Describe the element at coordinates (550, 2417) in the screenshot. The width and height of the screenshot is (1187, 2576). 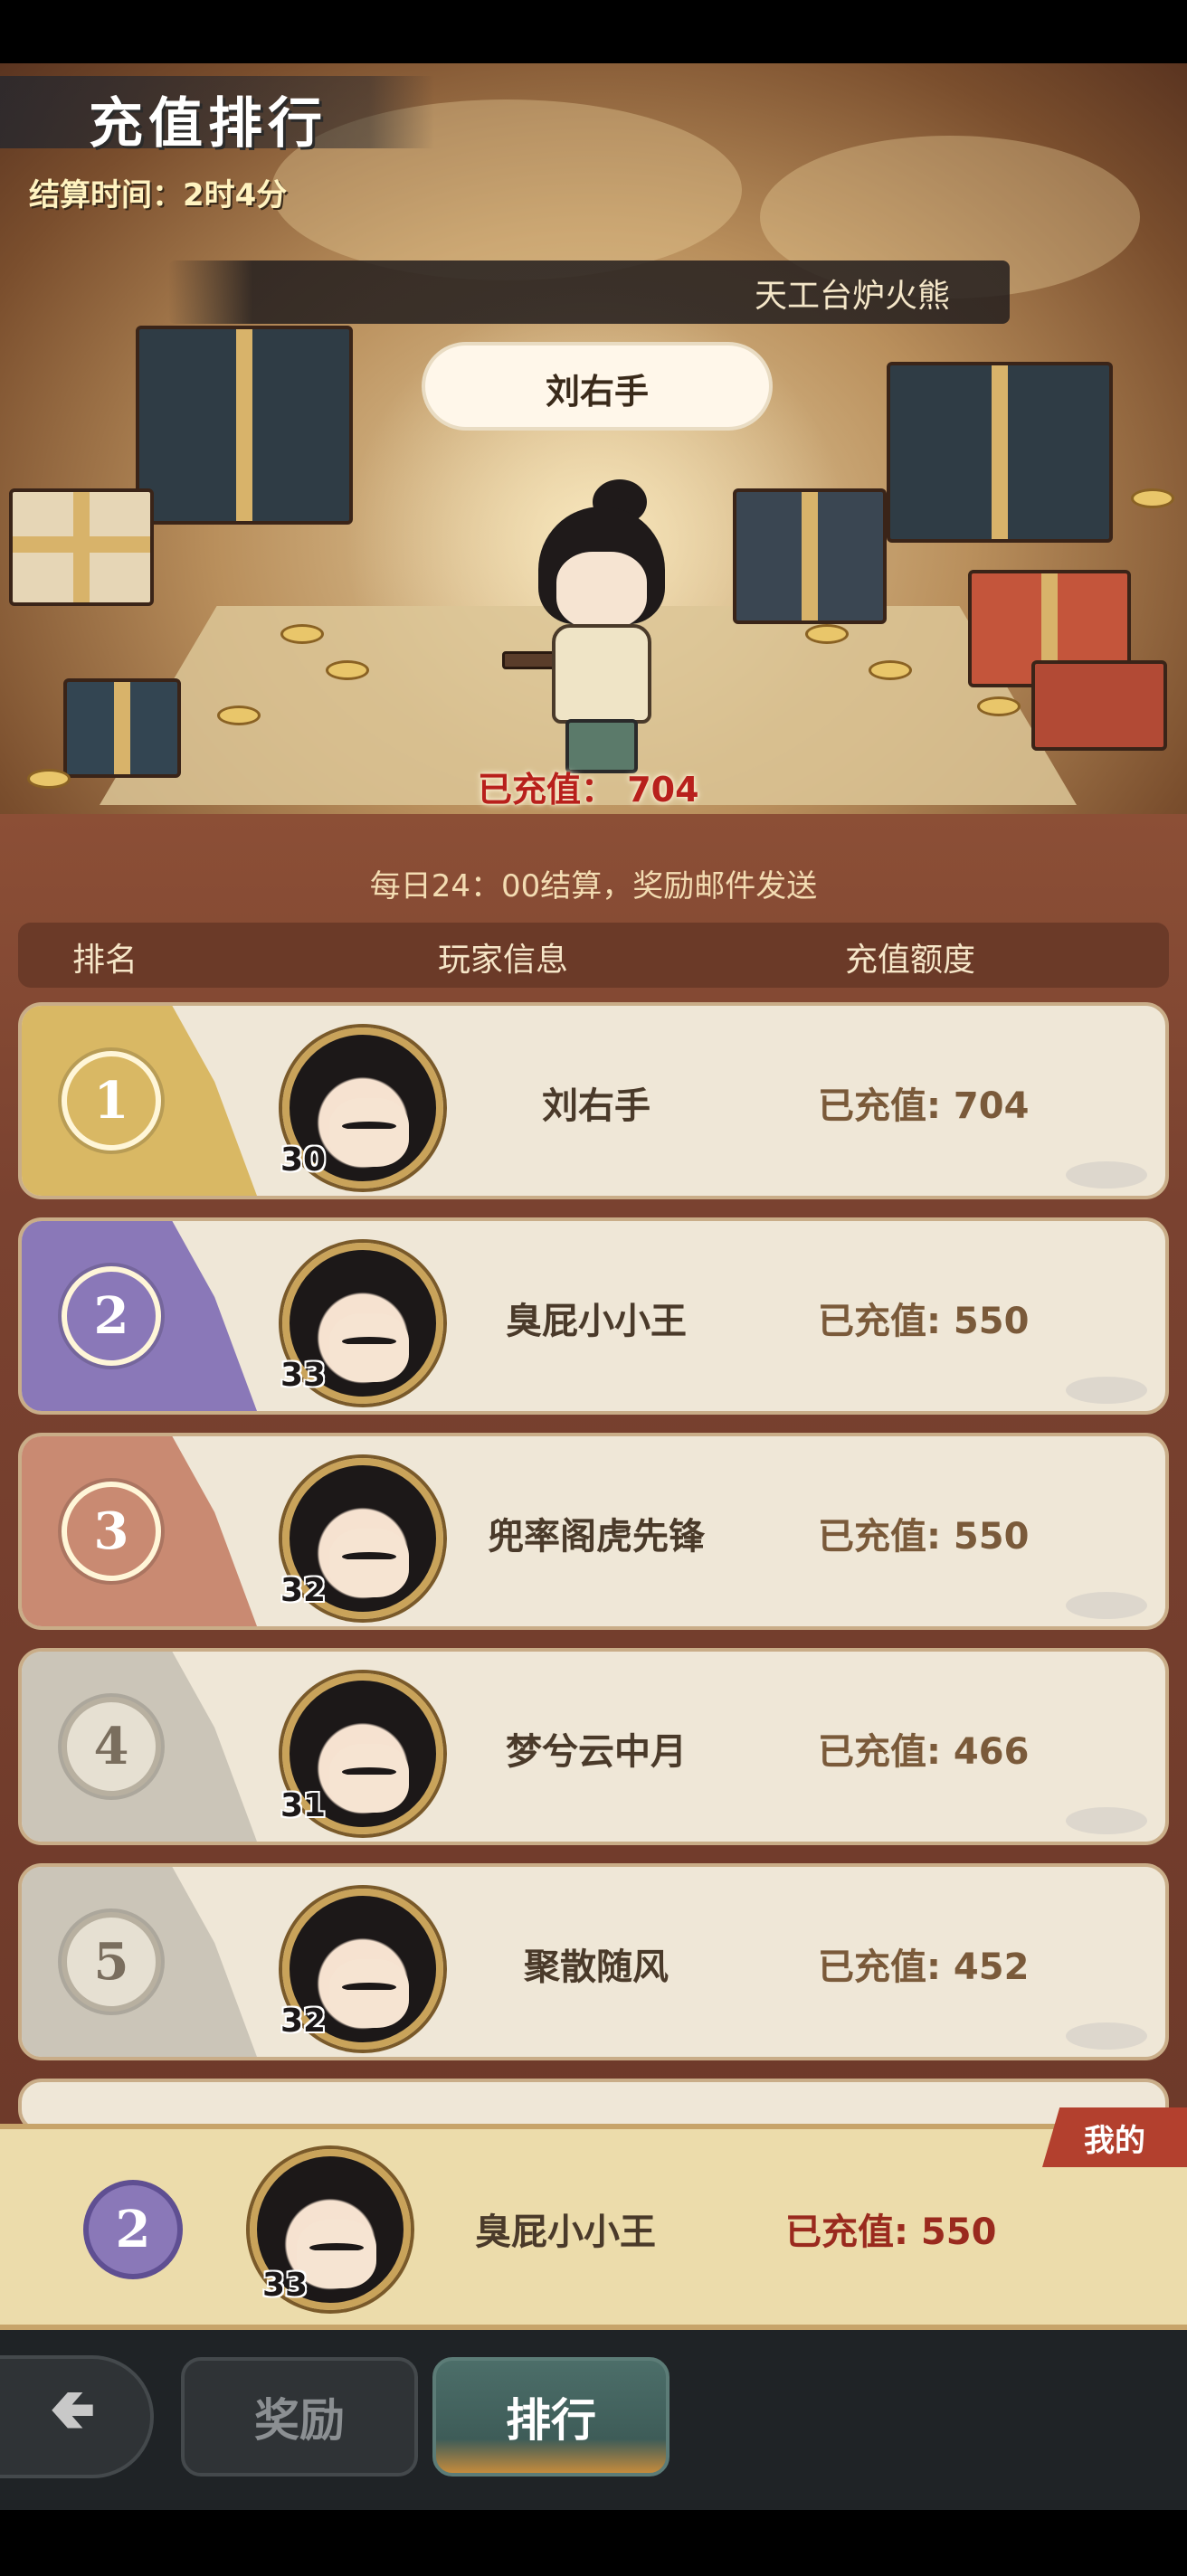
I see `tab-ranking: 排行` at that location.